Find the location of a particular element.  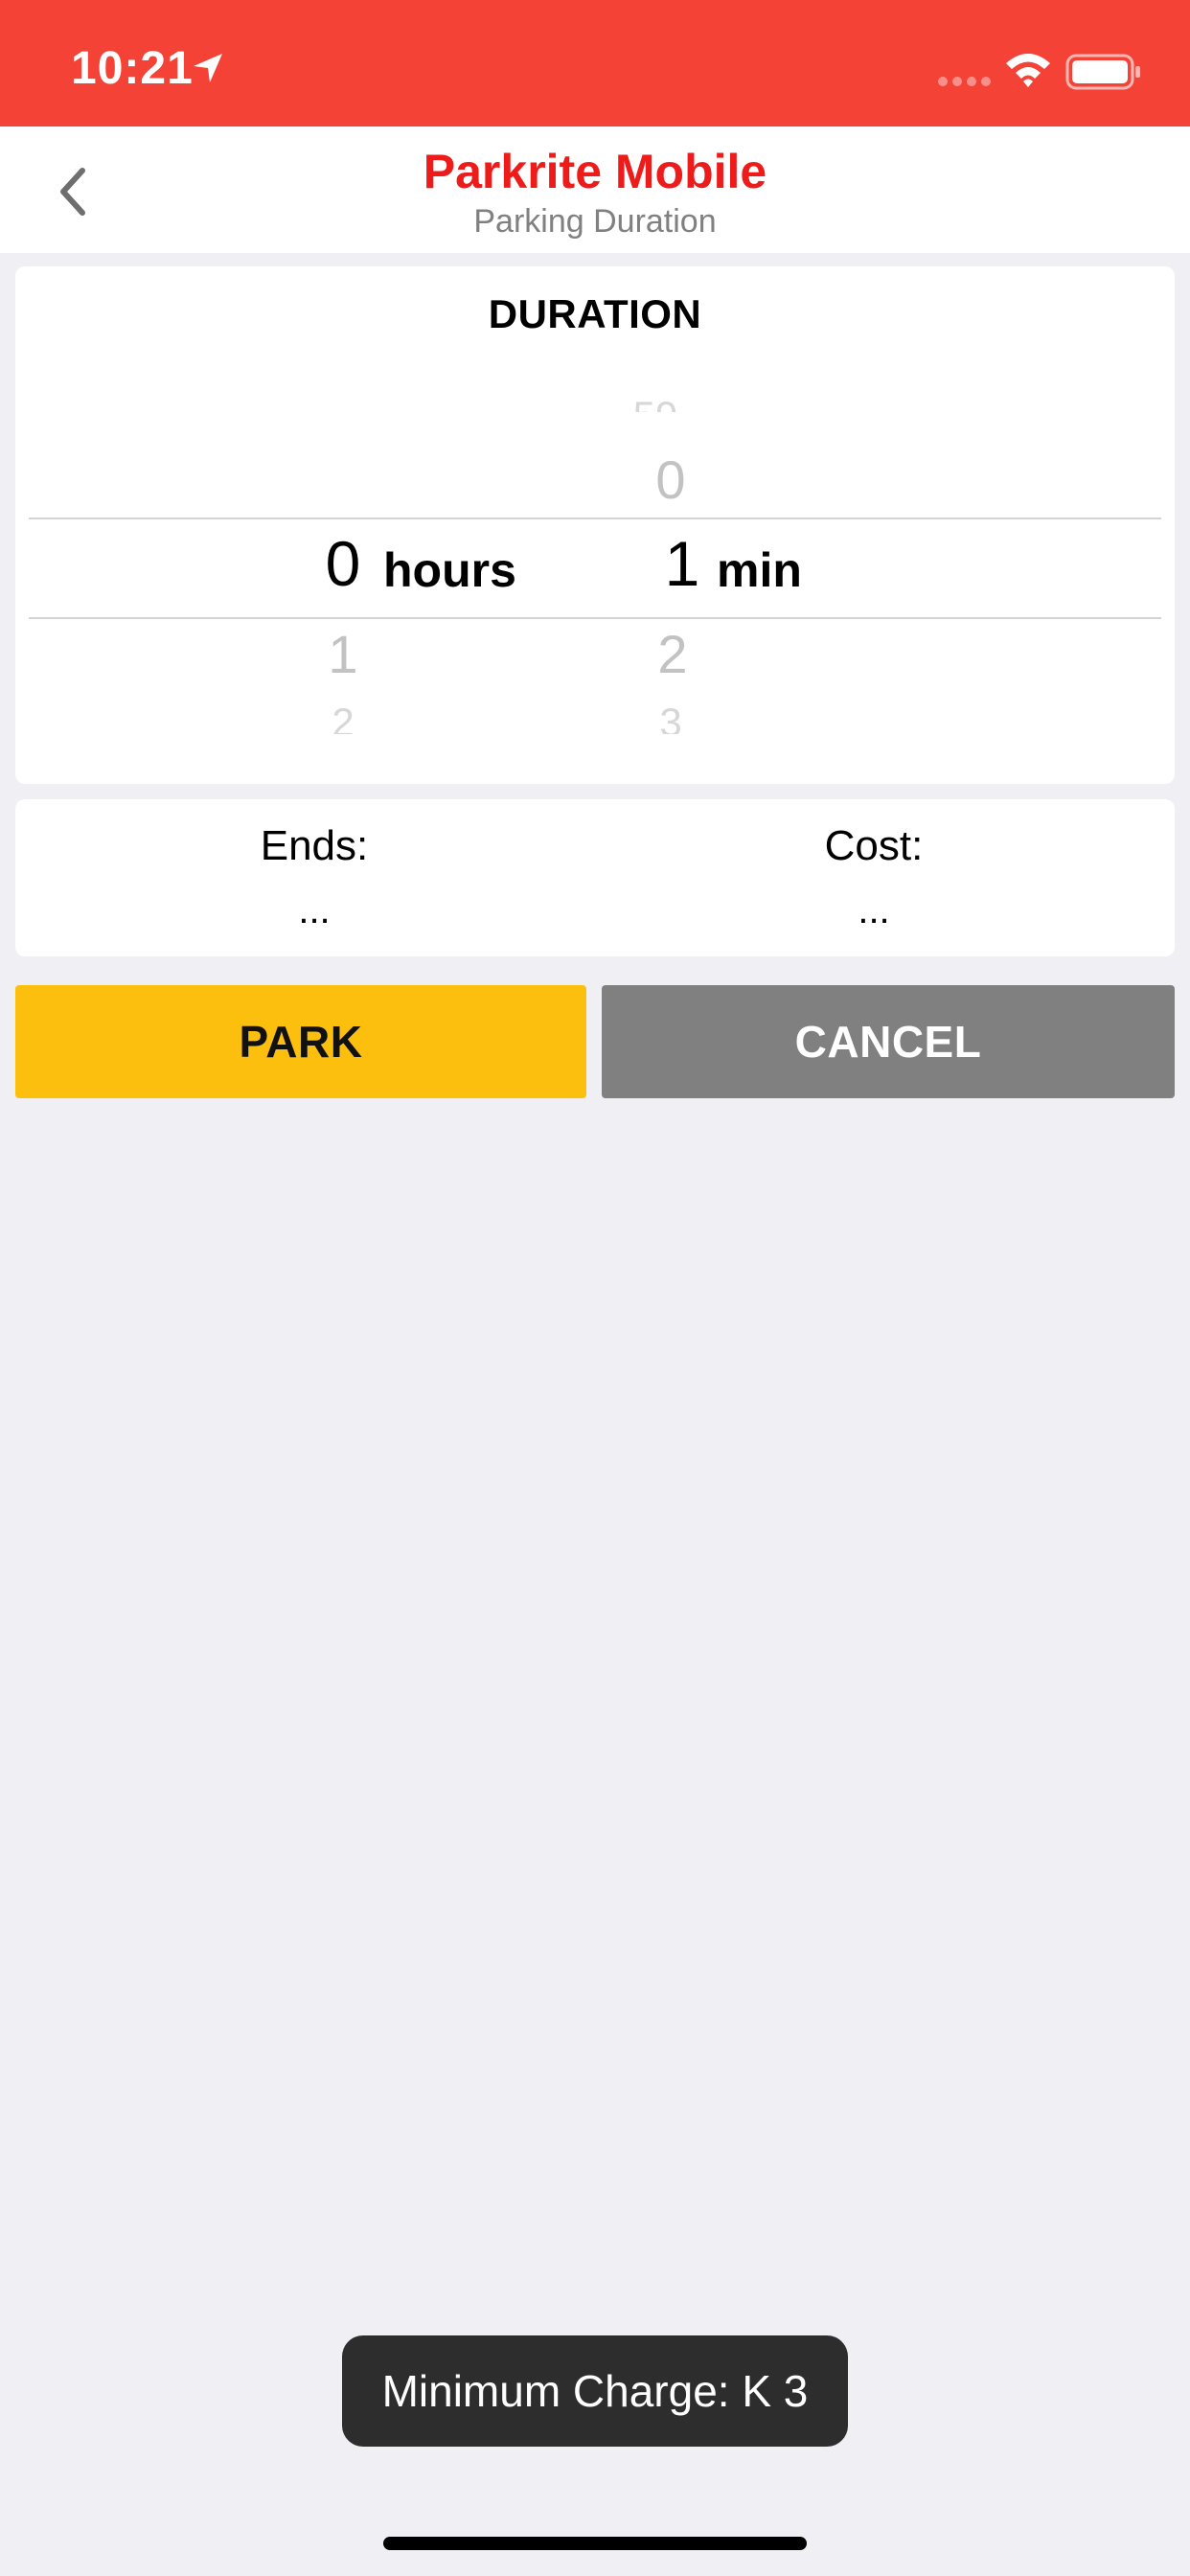

toast-message: Minimum Charge: K 3 is located at coordinates (595, 2391).